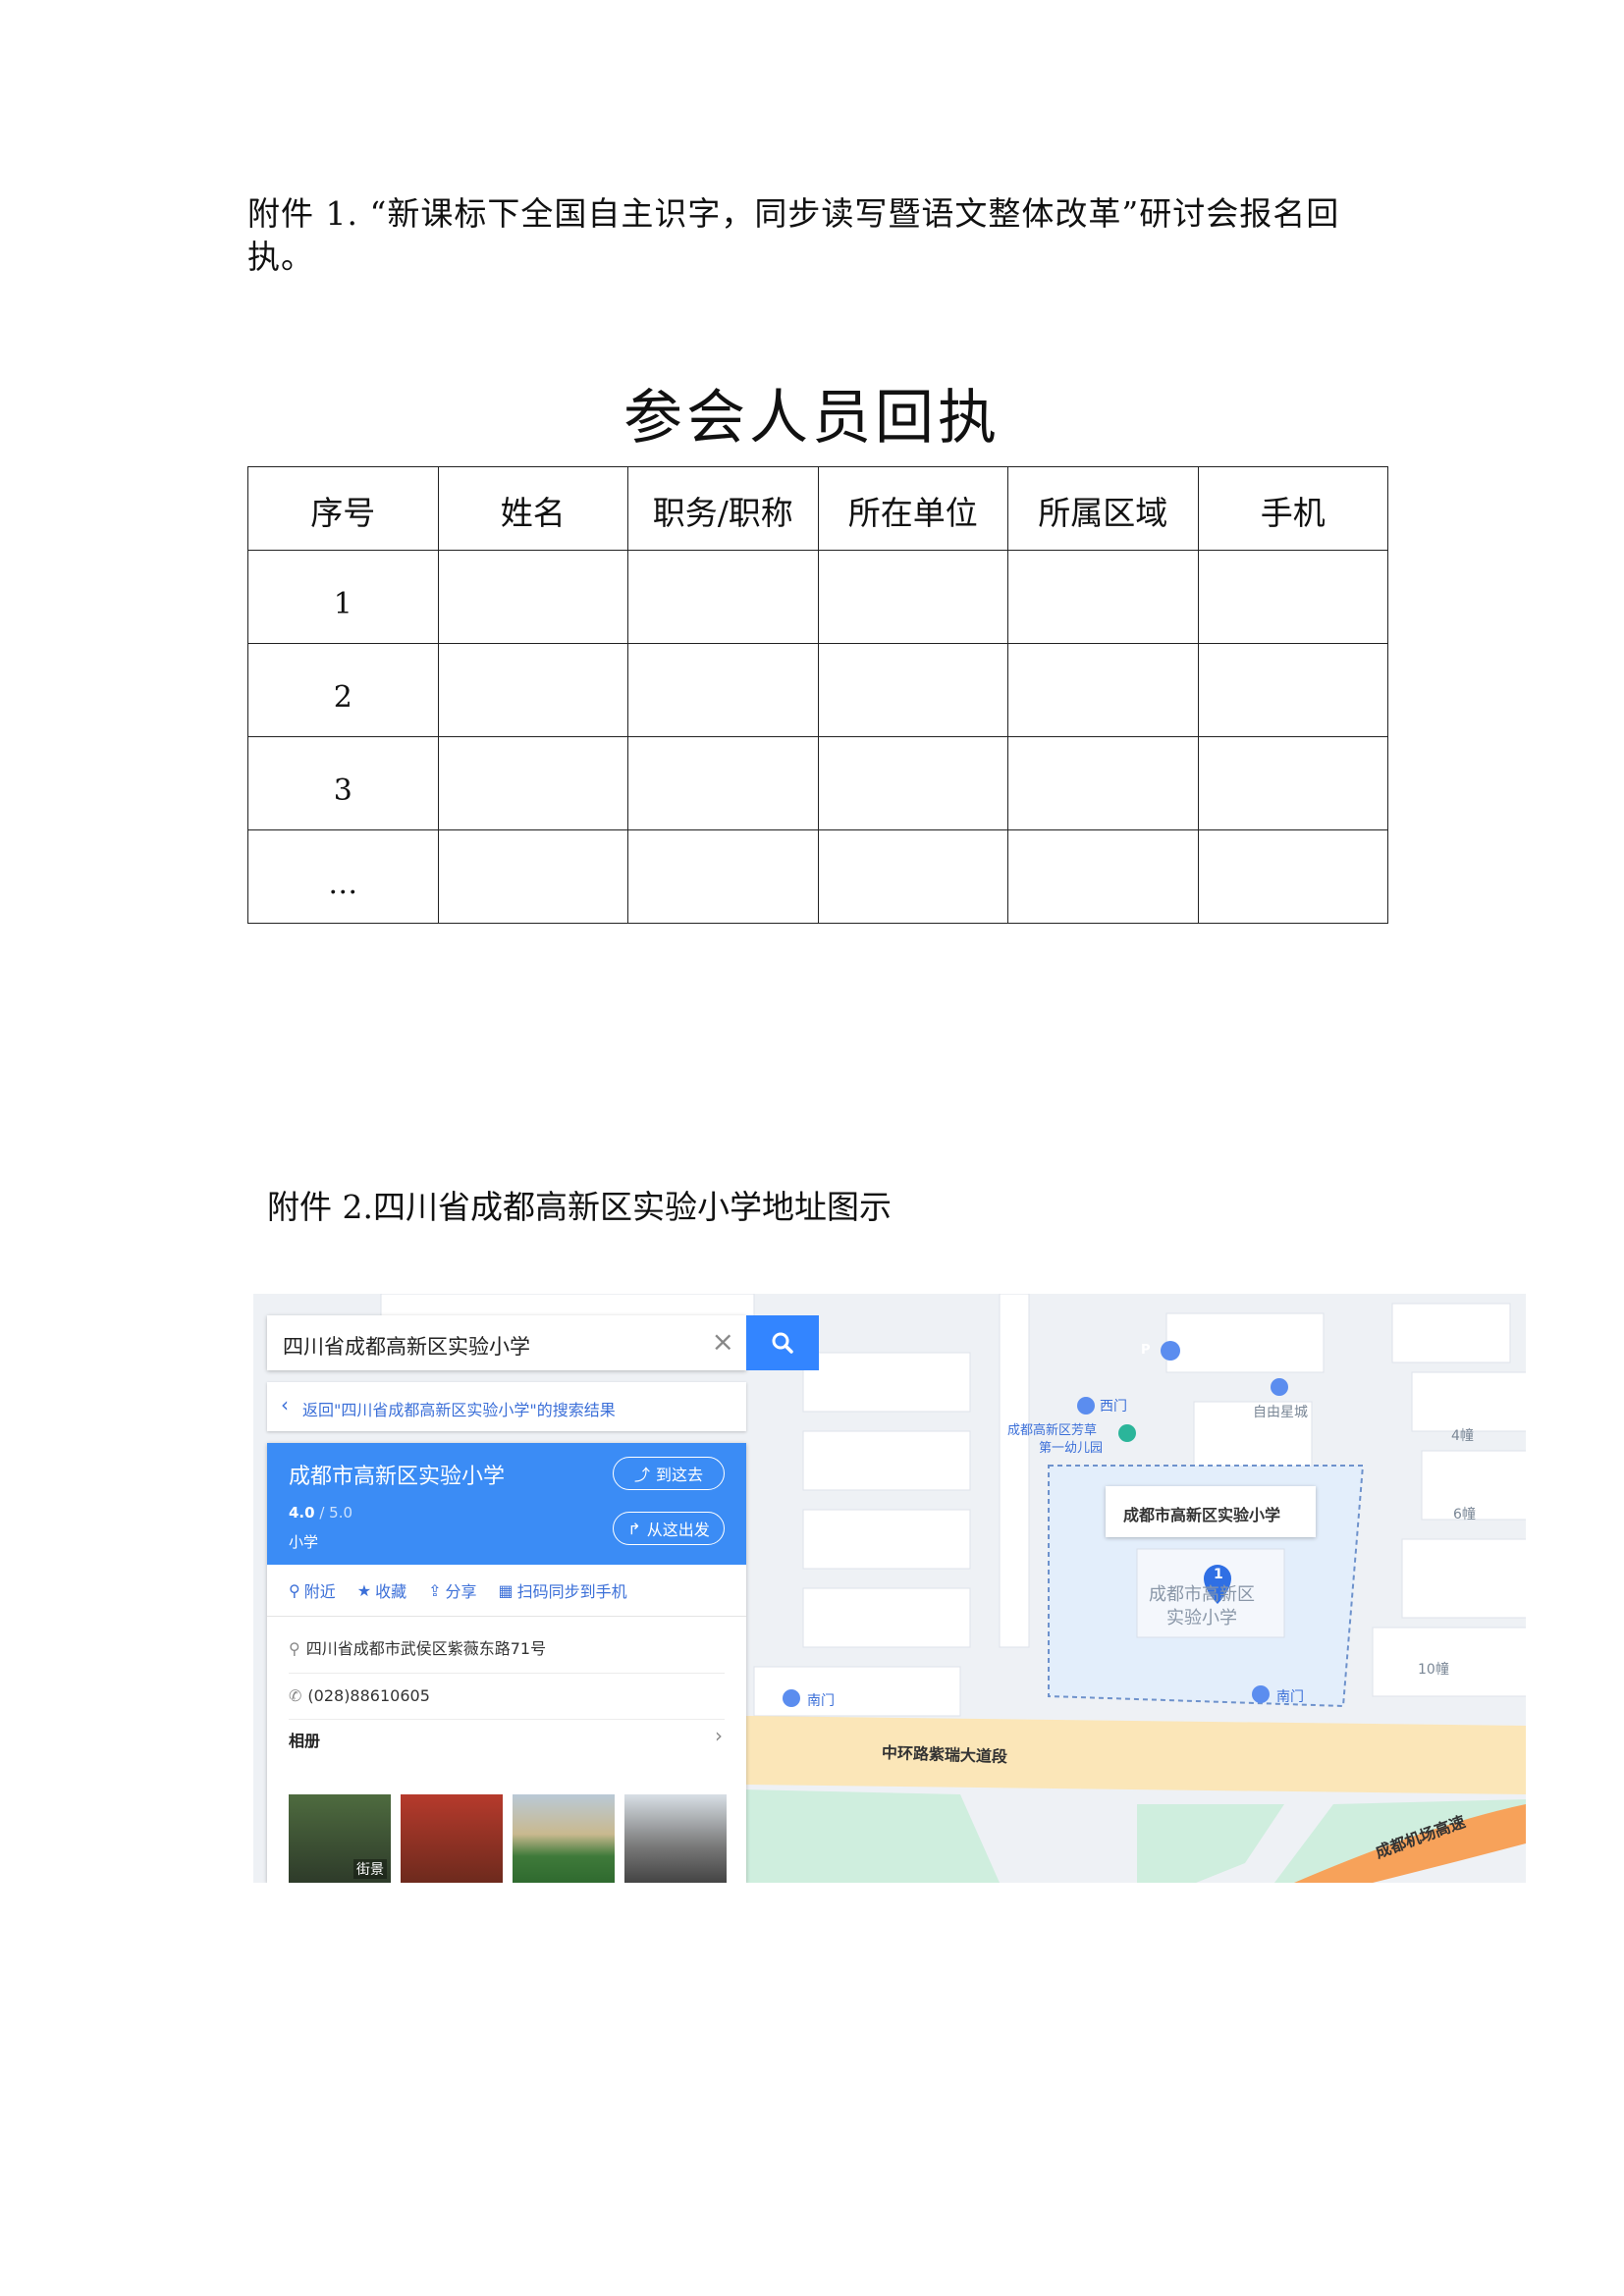 The image size is (1624, 2296). I want to click on building-4-label: 4幢, so click(1462, 1436).